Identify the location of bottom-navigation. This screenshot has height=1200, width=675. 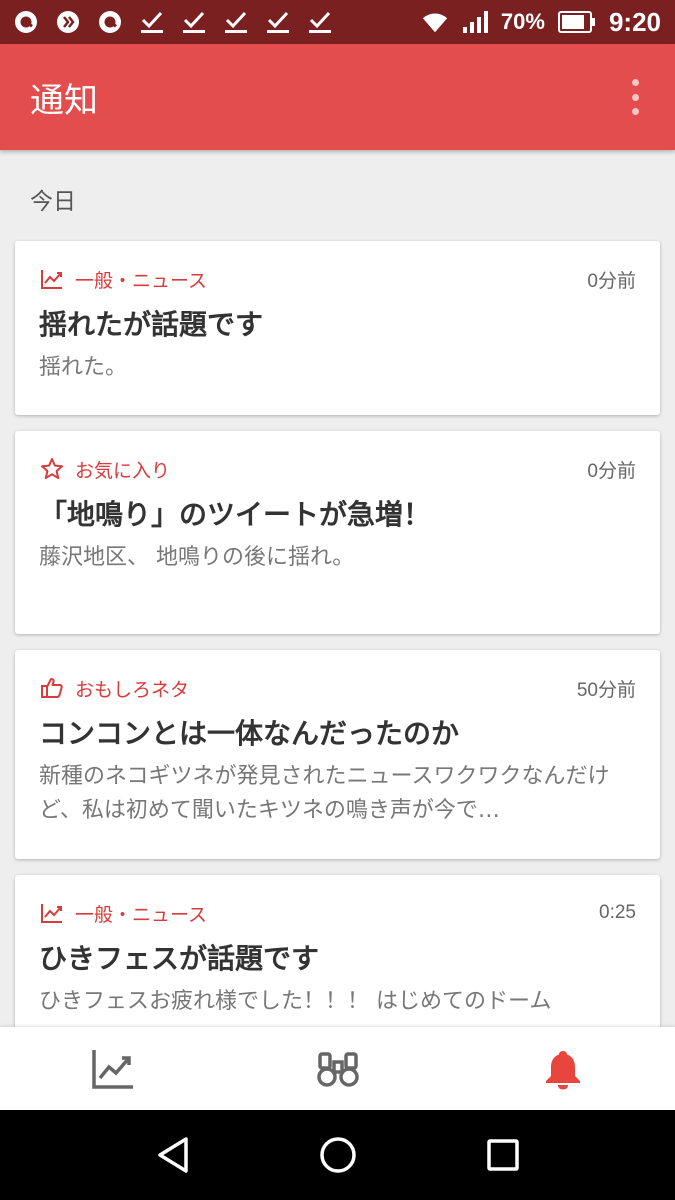
(337, 1068).